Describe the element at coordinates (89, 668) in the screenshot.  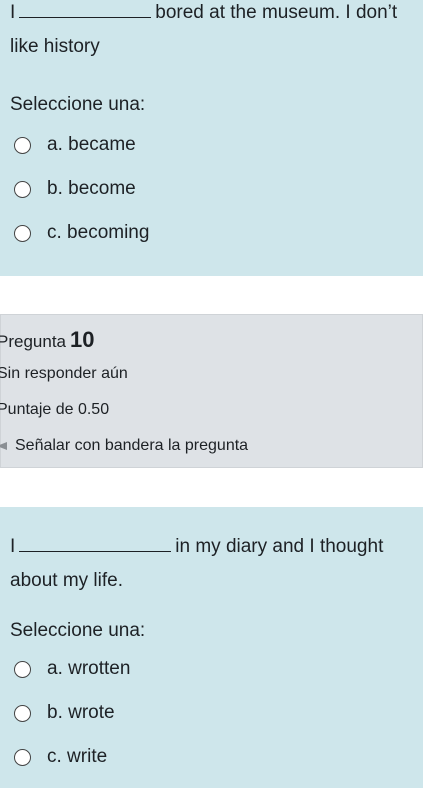
I see `option-label: a. wrotten` at that location.